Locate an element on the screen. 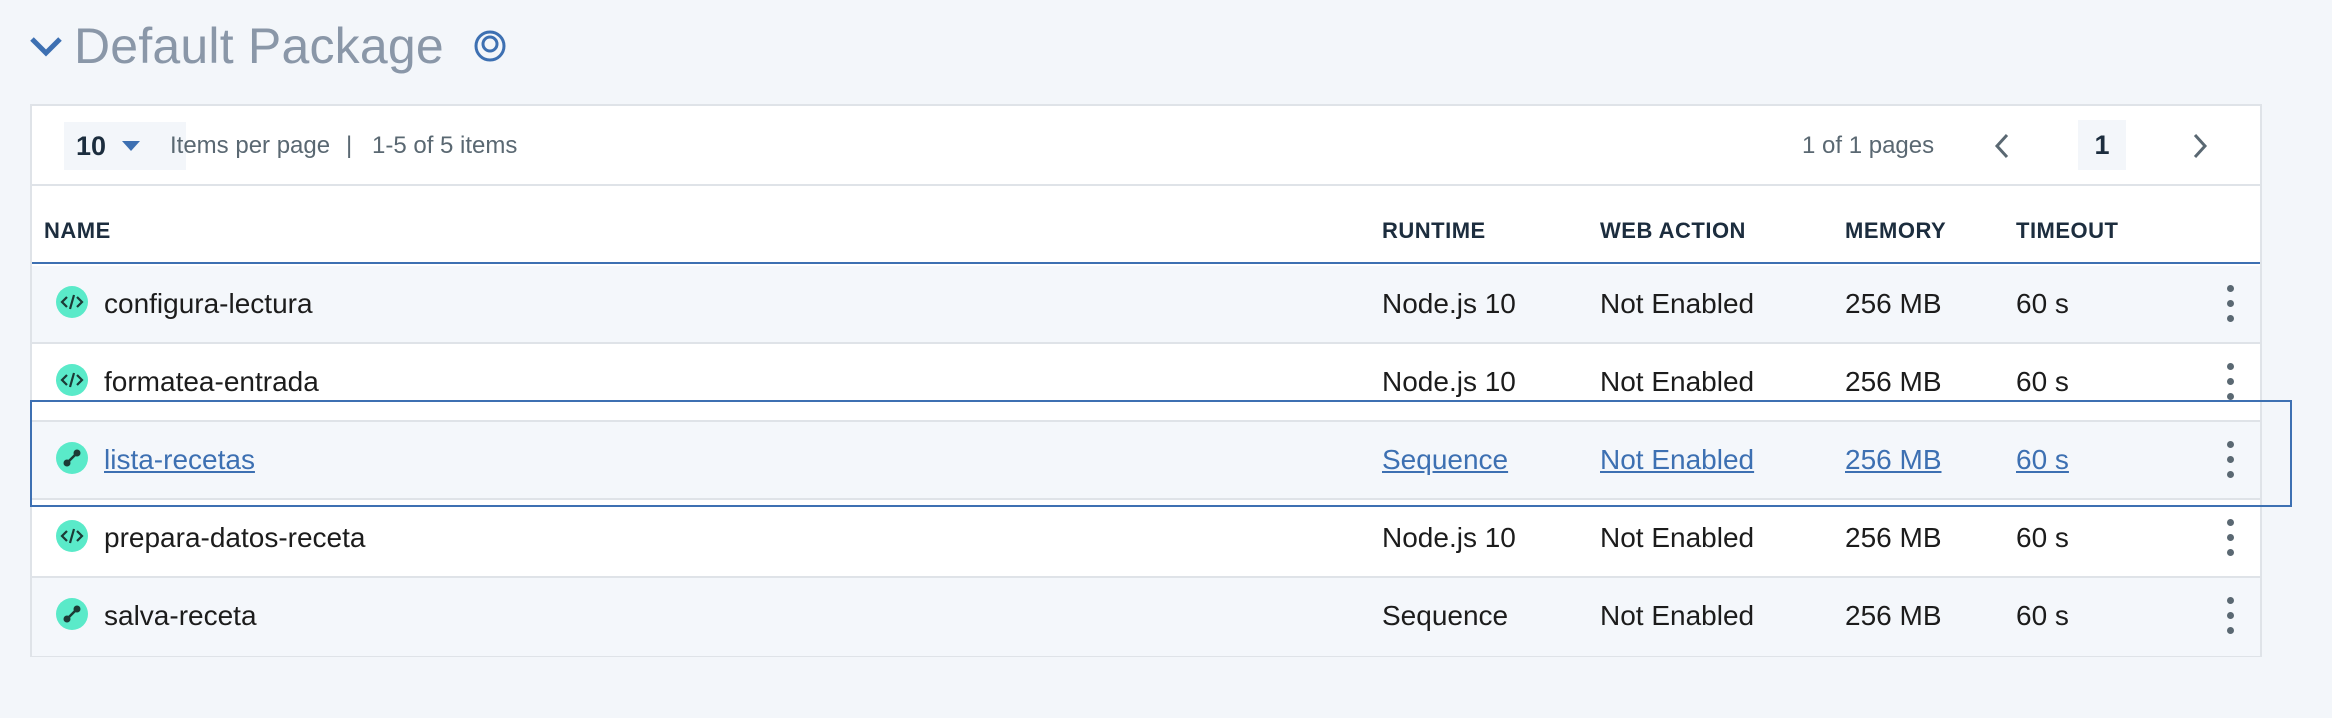 The image size is (2332, 718). chevron-left-icon is located at coordinates (2002, 146).